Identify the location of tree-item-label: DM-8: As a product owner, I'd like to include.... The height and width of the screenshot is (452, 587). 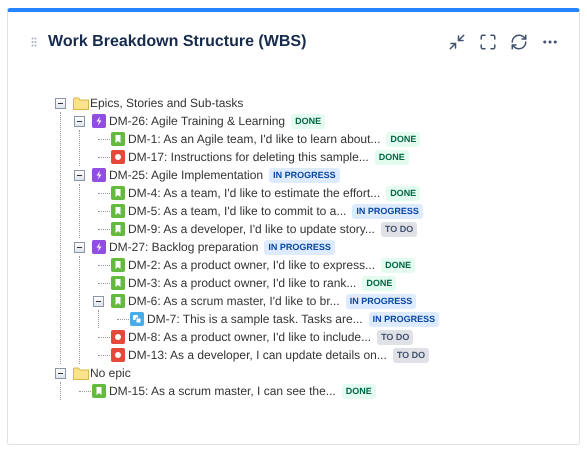
(250, 337).